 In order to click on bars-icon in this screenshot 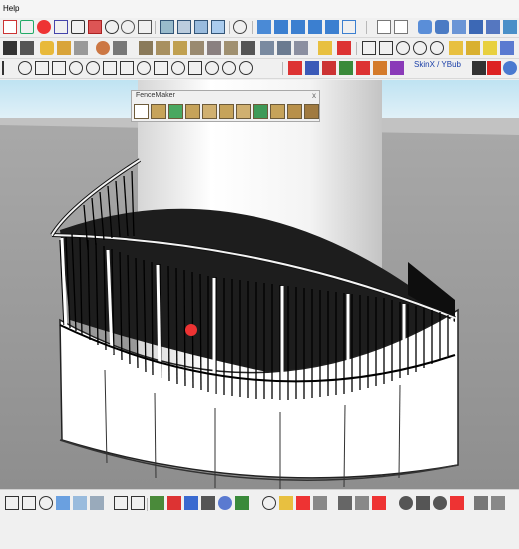, I will do `click(27, 48)`.